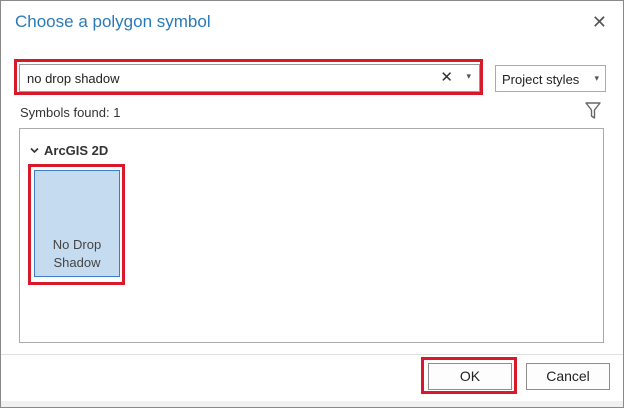 The height and width of the screenshot is (408, 624). Describe the element at coordinates (249, 78) in the screenshot. I see `search-input: no drop shadow ✕ ▾` at that location.